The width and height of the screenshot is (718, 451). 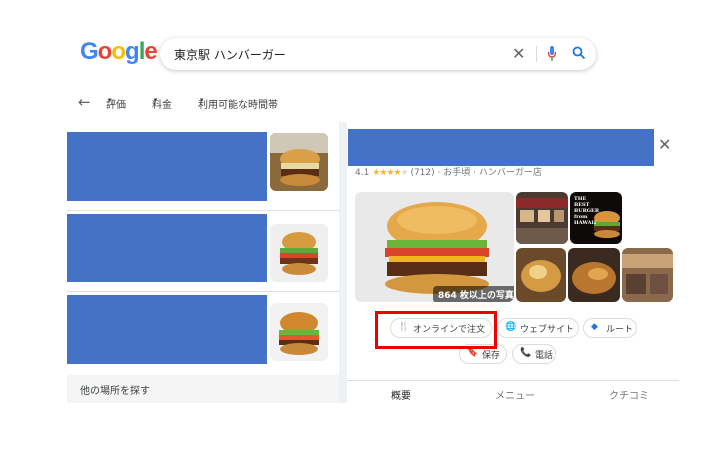 I want to click on search-input: 東京駅 ハンバーガー, so click(x=230, y=54).